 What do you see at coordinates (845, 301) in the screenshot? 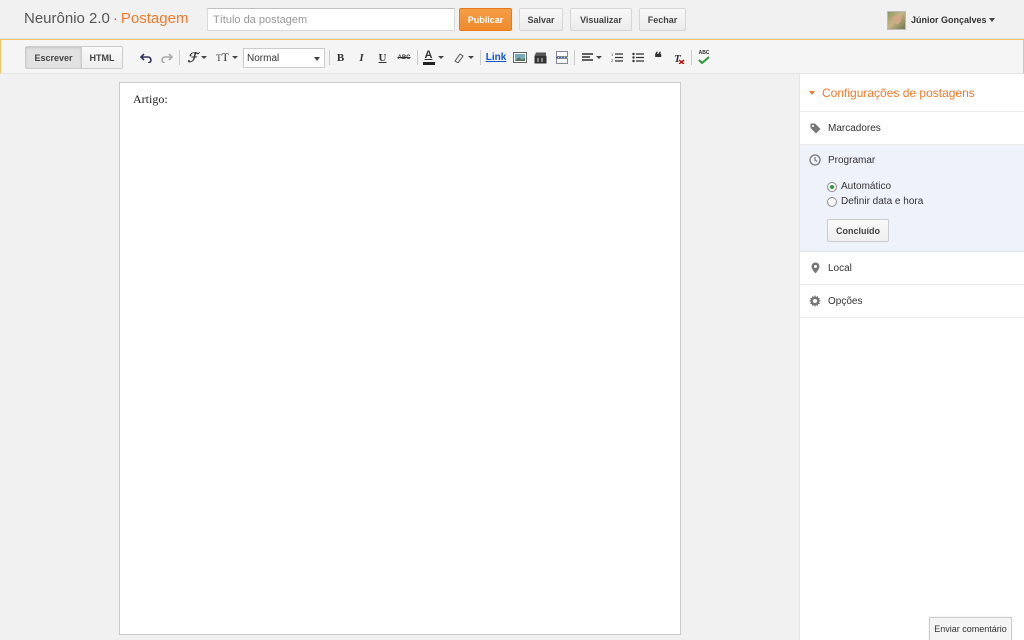
I see `sidebar-item-label: Opções` at bounding box center [845, 301].